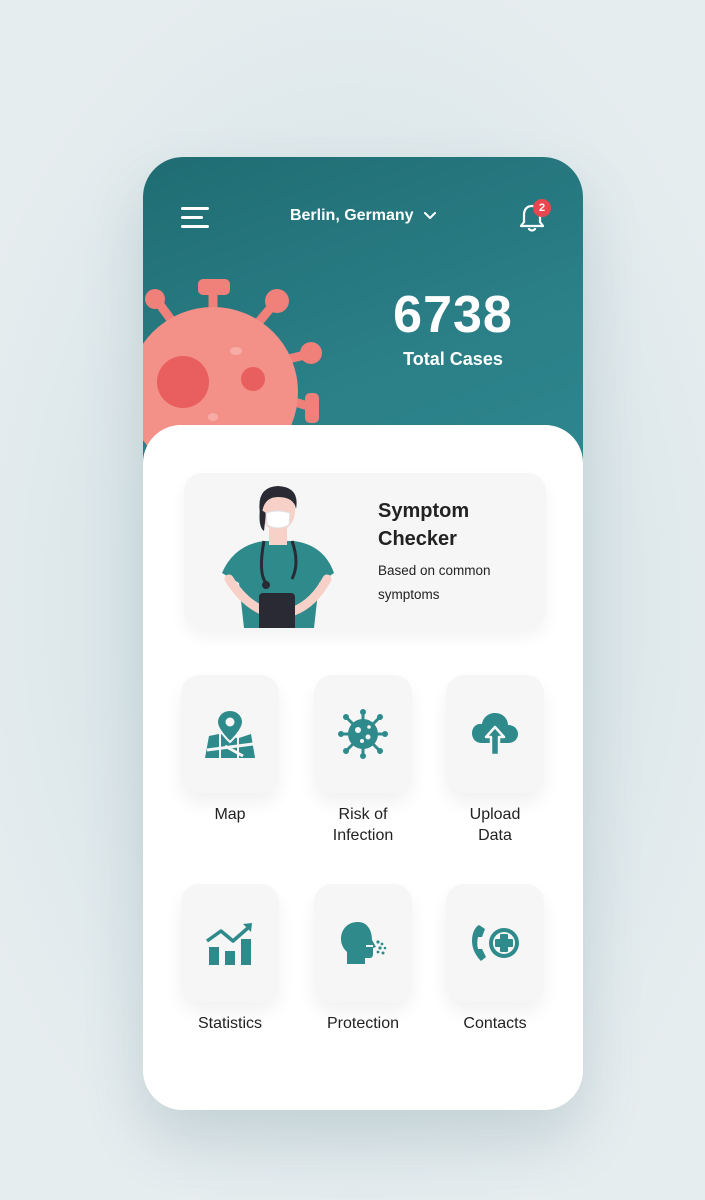  I want to click on menu-line, so click(195, 226).